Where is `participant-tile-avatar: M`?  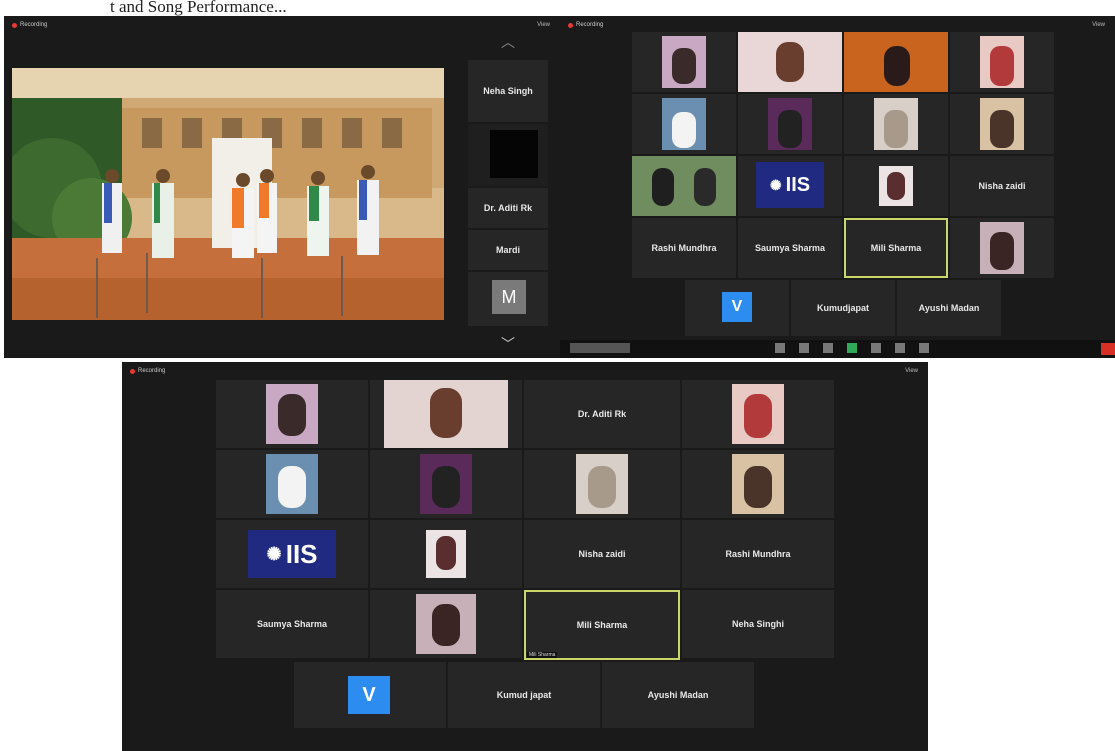 participant-tile-avatar: M is located at coordinates (508, 299).